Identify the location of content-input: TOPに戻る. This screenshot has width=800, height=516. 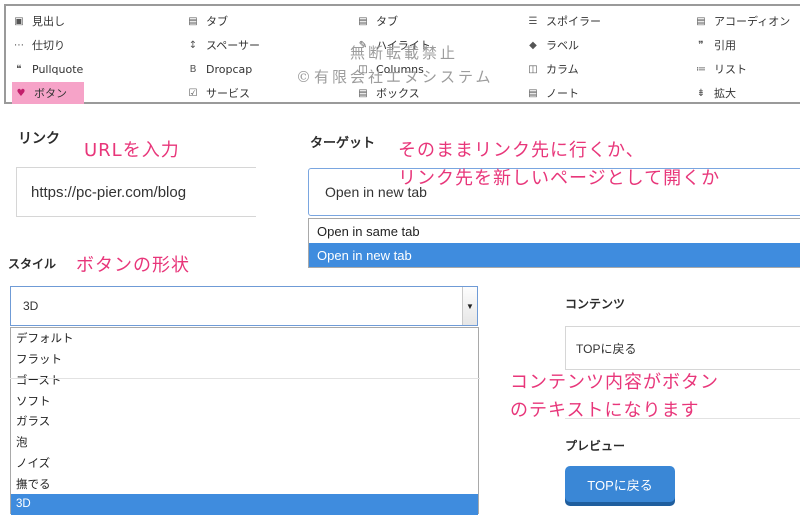
(682, 348).